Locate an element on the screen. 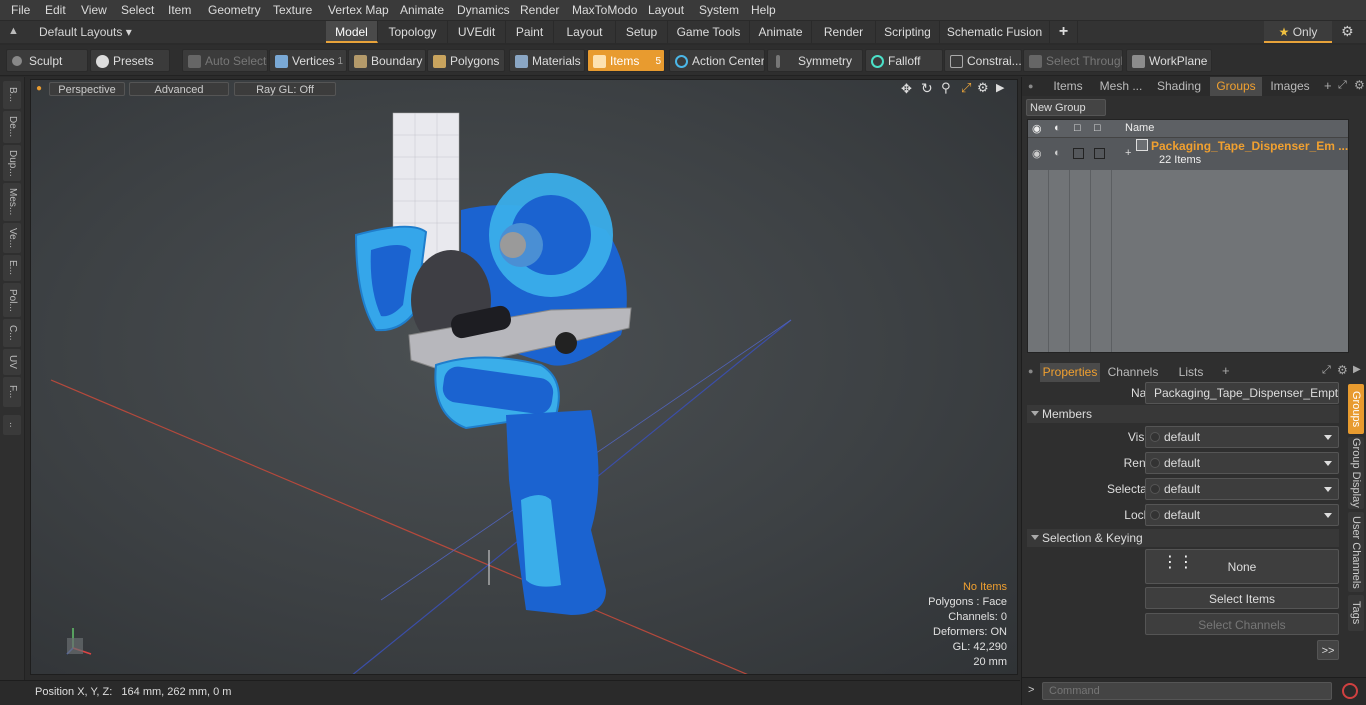 The width and height of the screenshot is (1366, 705). command-input is located at coordinates (1187, 691).